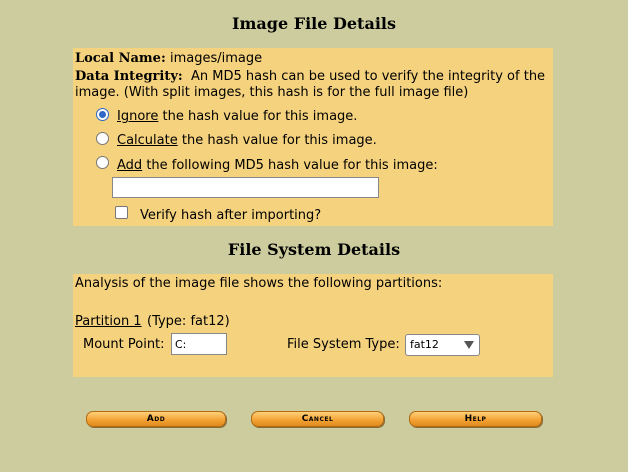 This screenshot has height=472, width=628. Describe the element at coordinates (188, 321) in the screenshot. I see `partition-type: (Type: fat12)` at that location.